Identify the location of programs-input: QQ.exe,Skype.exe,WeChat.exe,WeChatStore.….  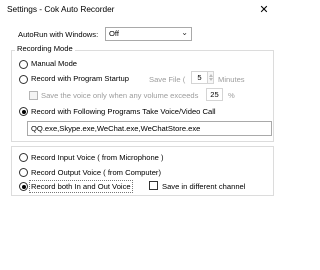
(149, 128).